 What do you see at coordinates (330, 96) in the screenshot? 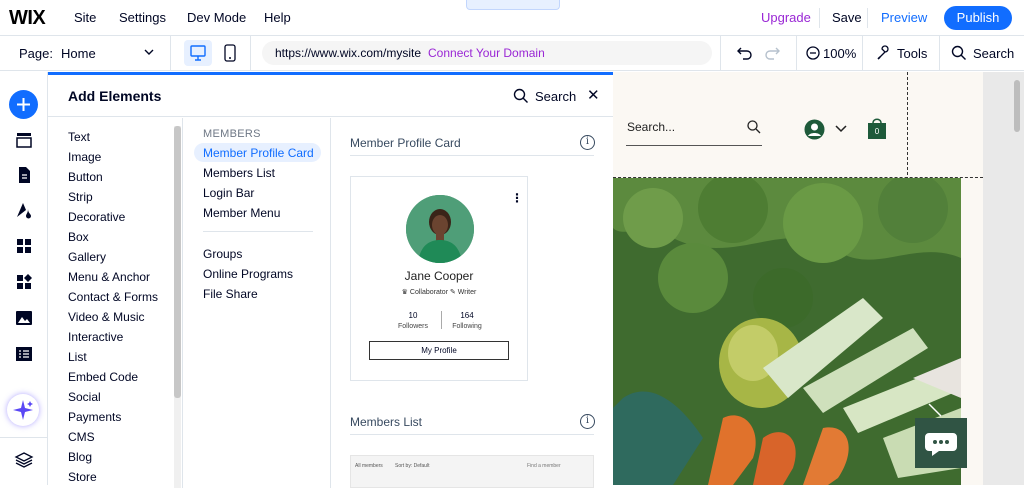
I see `panel-header: Add Elements Search ✕` at bounding box center [330, 96].